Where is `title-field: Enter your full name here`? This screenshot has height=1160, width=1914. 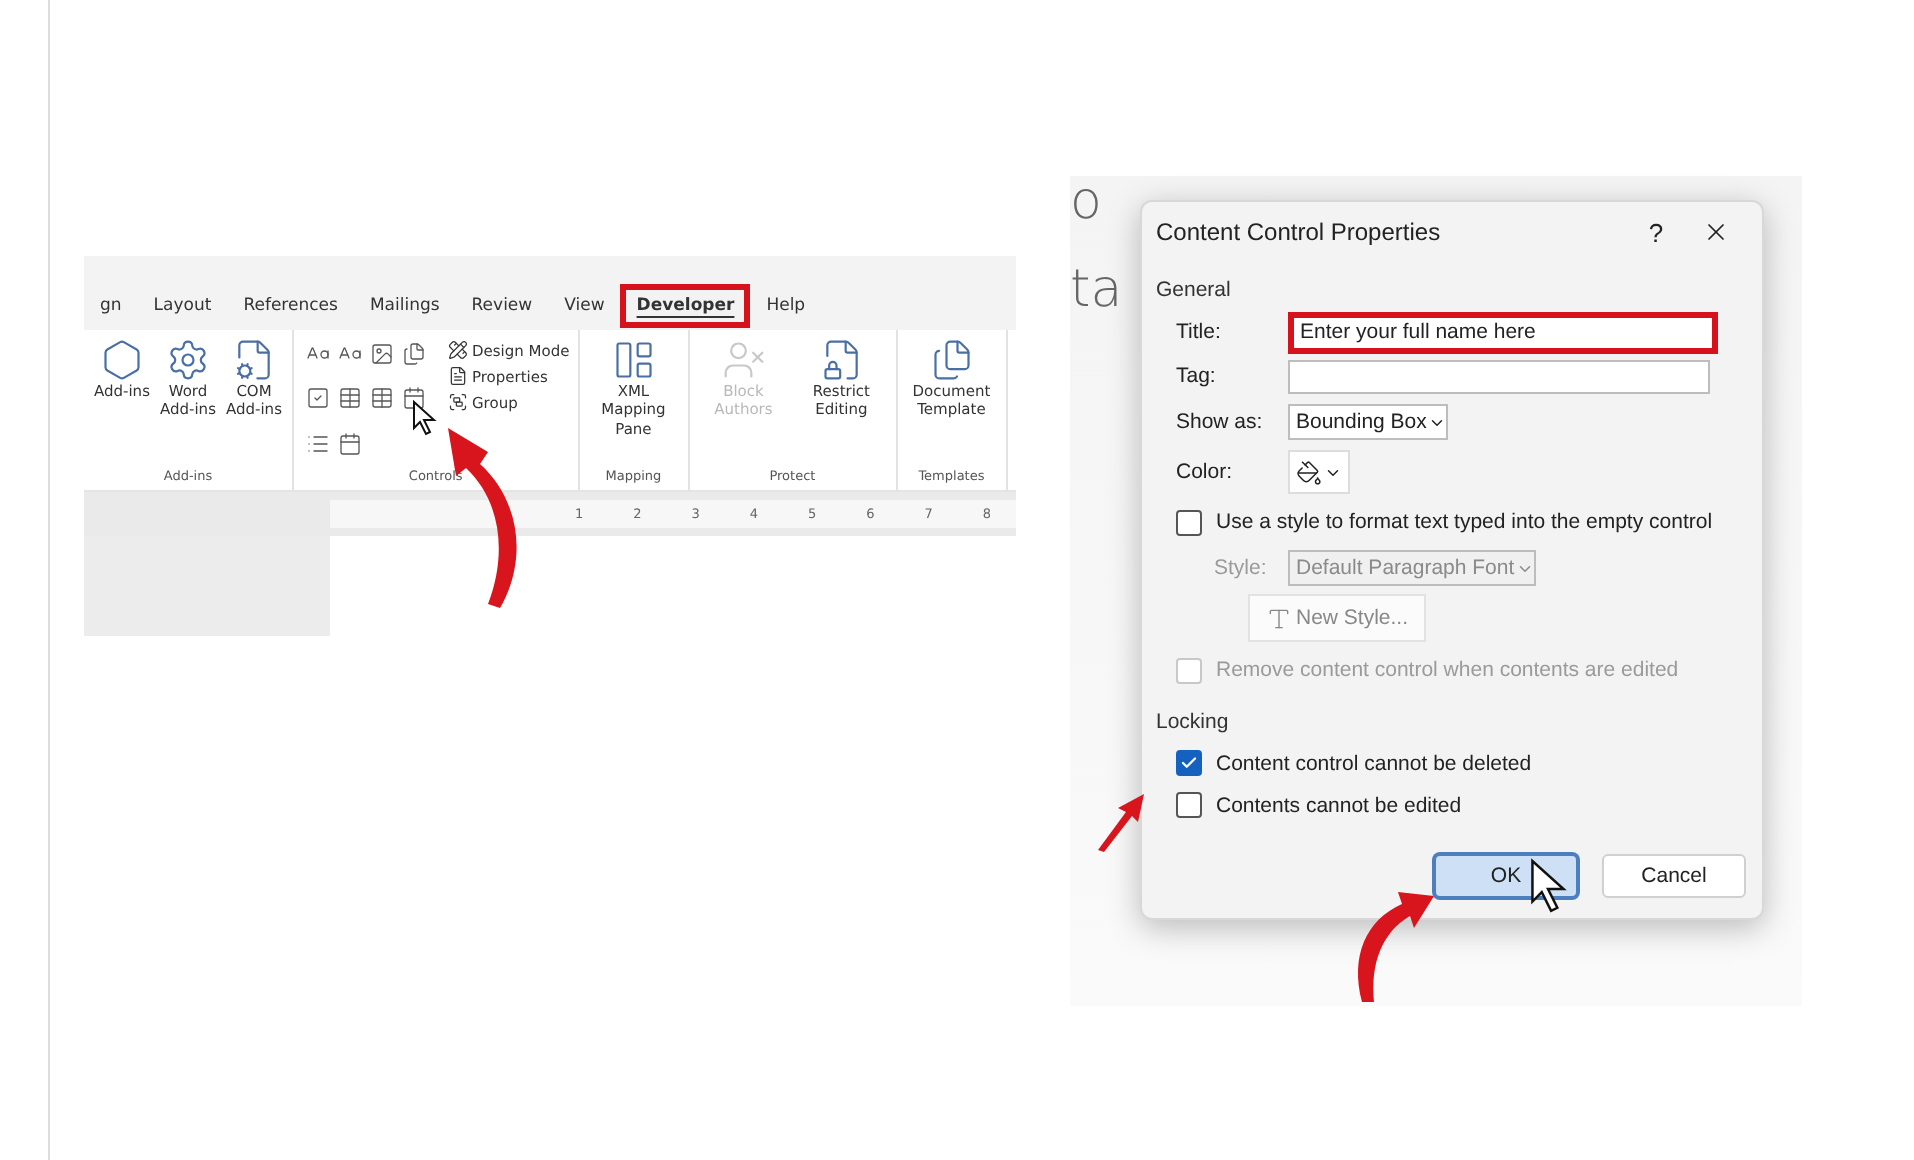
title-field: Enter your full name here is located at coordinates (1503, 332).